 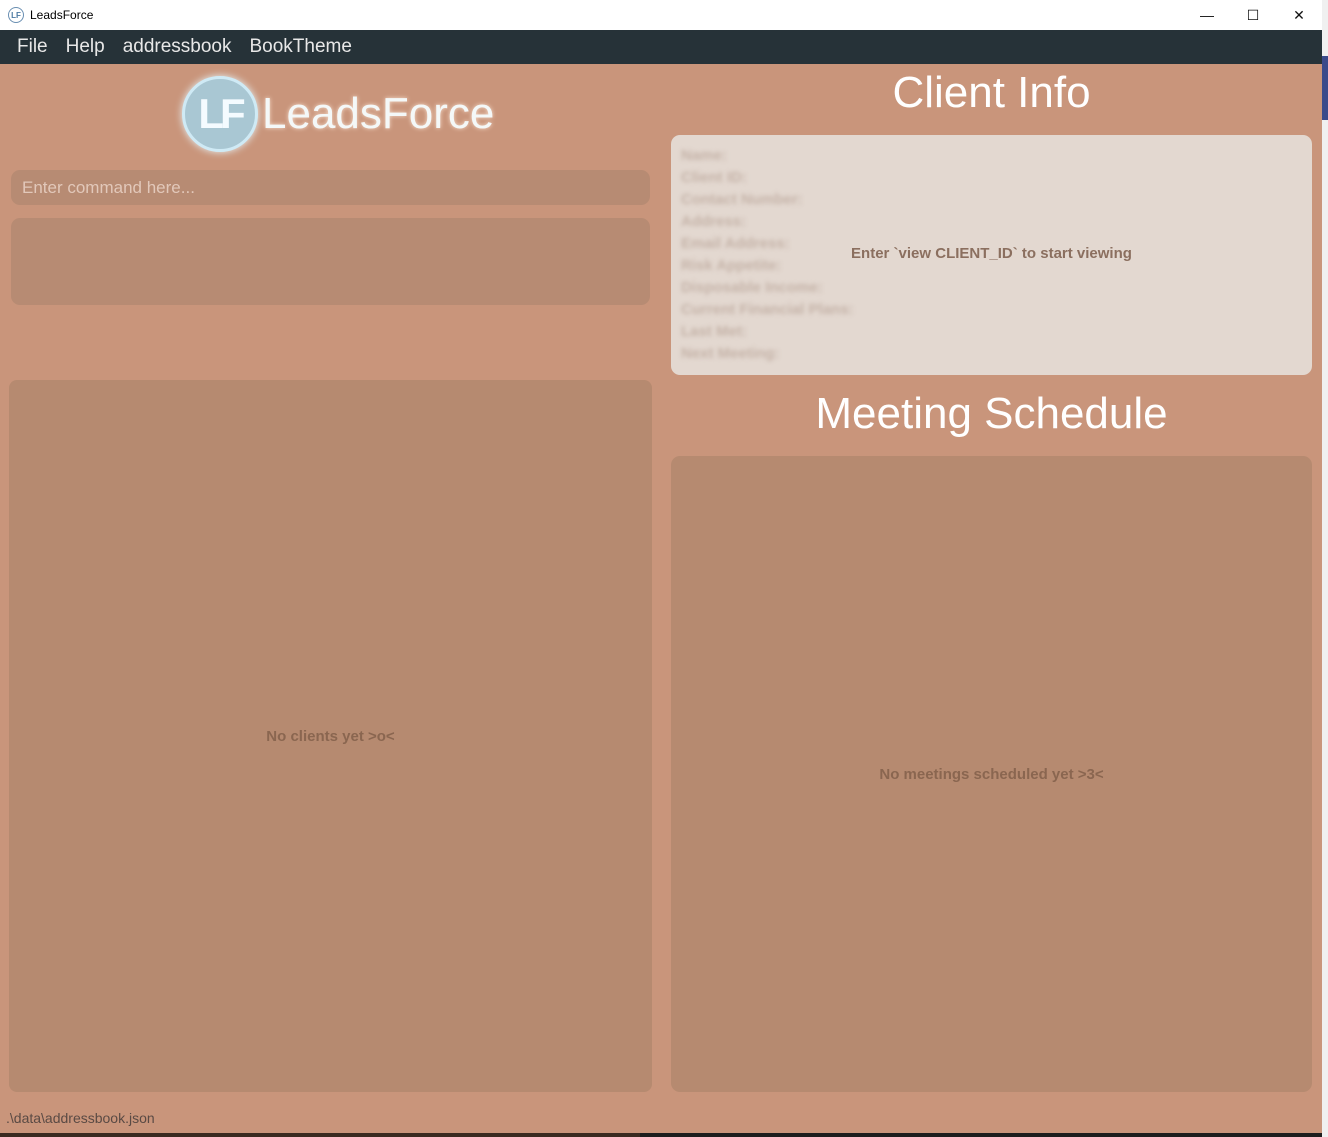 I want to click on close-icon: ✕, so click(x=1299, y=14).